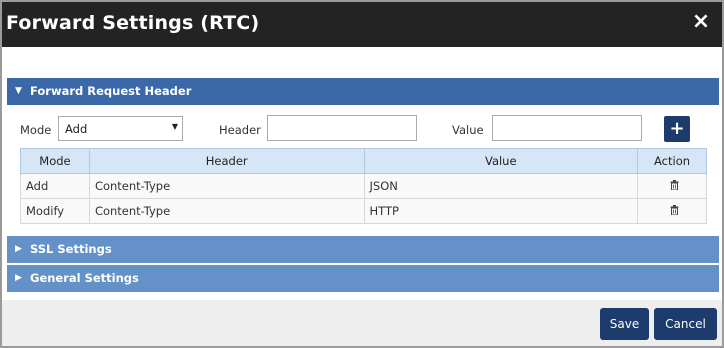 Image resolution: width=724 pixels, height=348 pixels. Describe the element at coordinates (133, 23) in the screenshot. I see `dialog-title: Forward Settings (RTC)` at that location.